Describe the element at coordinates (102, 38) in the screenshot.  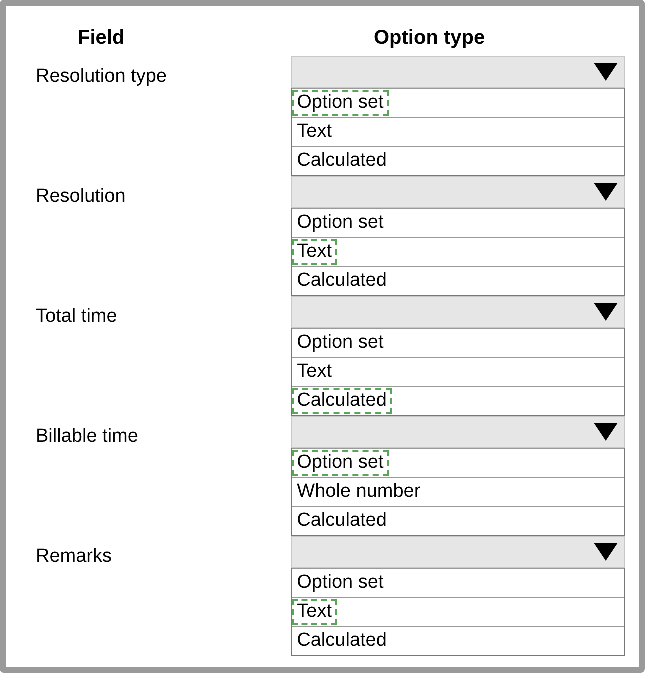
I see `column-heading: Field` at that location.